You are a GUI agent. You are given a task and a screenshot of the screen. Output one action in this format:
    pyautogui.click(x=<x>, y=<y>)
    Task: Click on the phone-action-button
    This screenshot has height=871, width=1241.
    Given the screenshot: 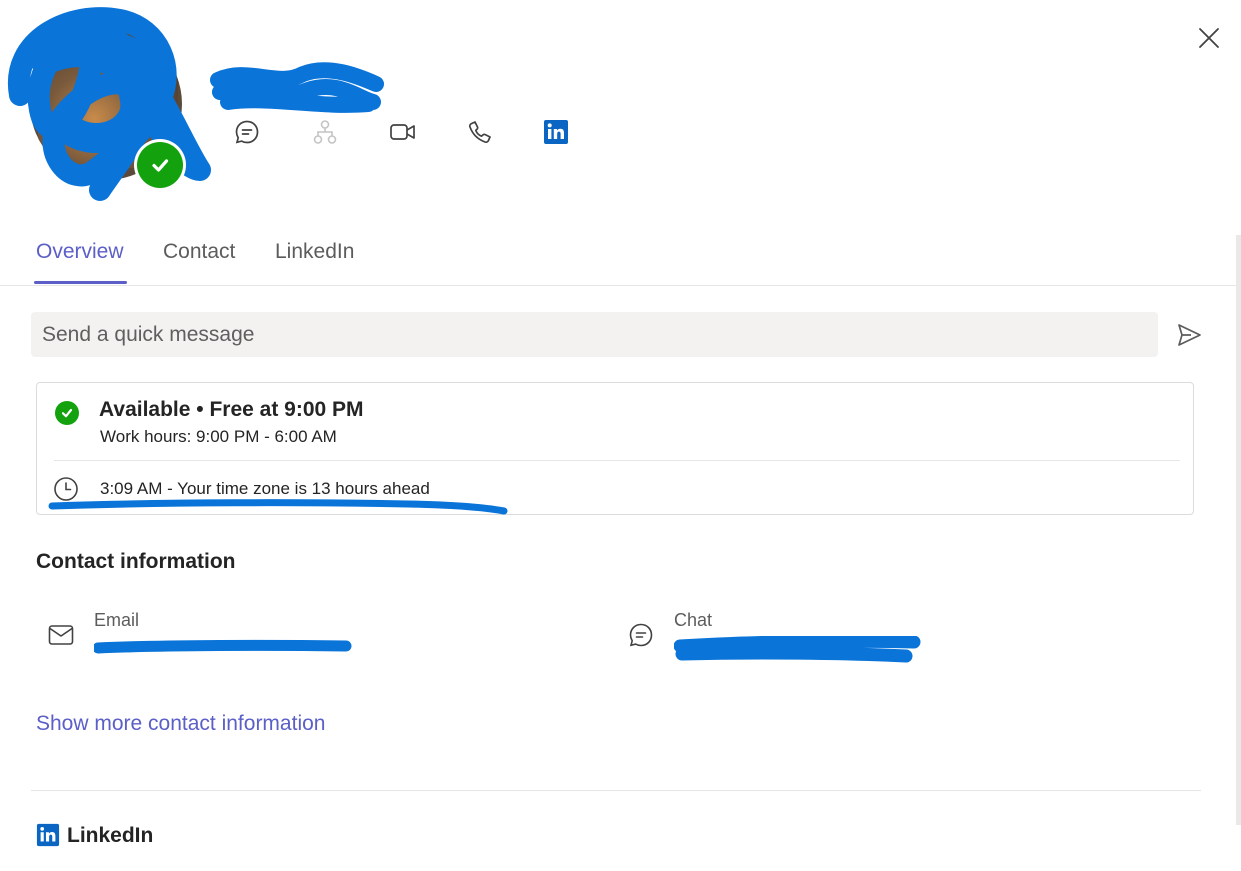 What is the action you would take?
    pyautogui.click(x=480, y=132)
    